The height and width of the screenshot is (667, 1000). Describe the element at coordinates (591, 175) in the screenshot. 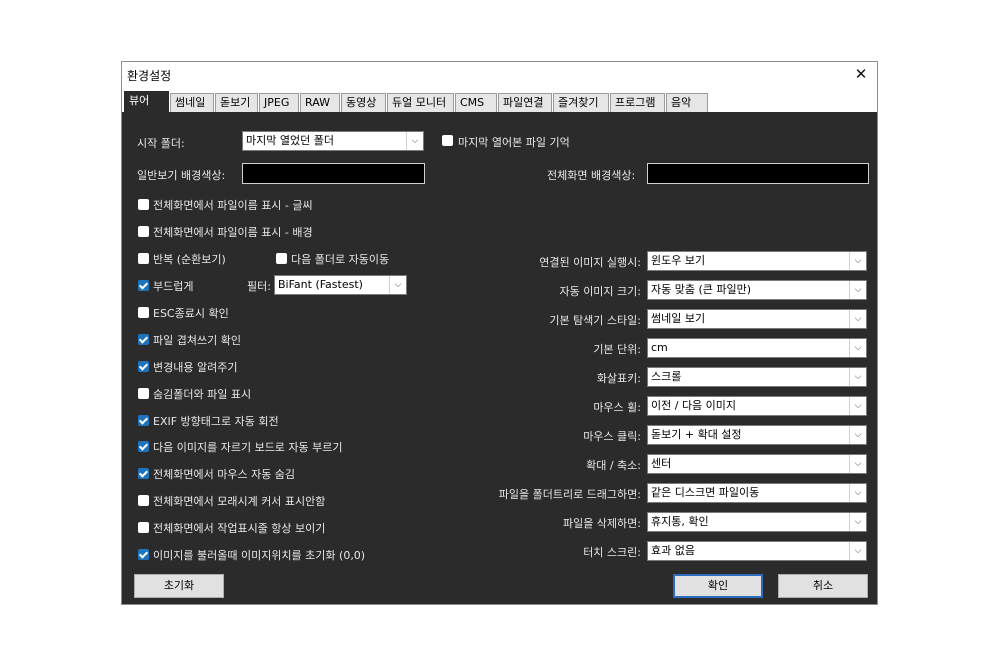

I see `fullscreen-bg-label: 전체화면 배경색상:` at that location.